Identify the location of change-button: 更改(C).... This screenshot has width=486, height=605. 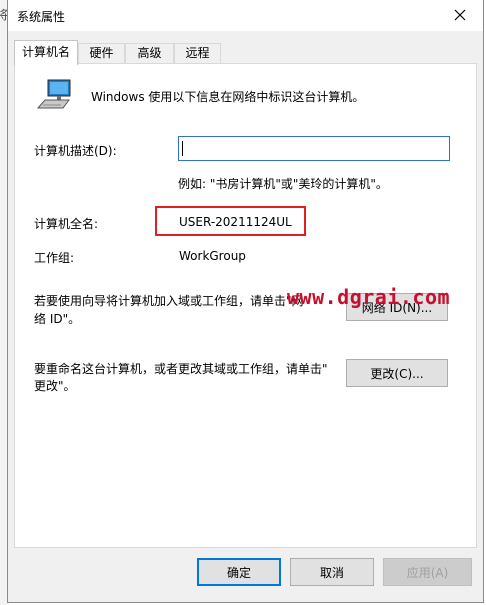
(397, 373).